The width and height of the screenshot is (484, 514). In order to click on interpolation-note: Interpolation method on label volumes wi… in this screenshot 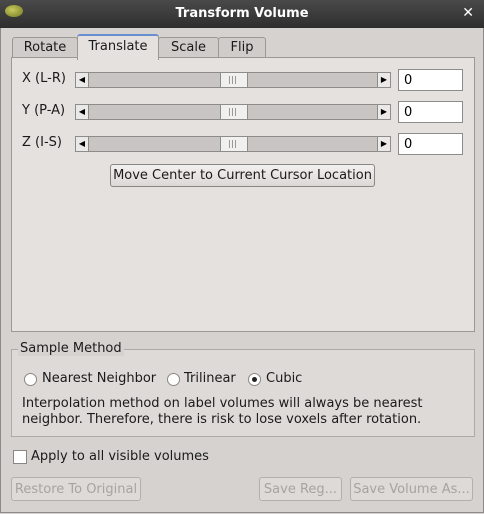, I will do `click(222, 411)`.